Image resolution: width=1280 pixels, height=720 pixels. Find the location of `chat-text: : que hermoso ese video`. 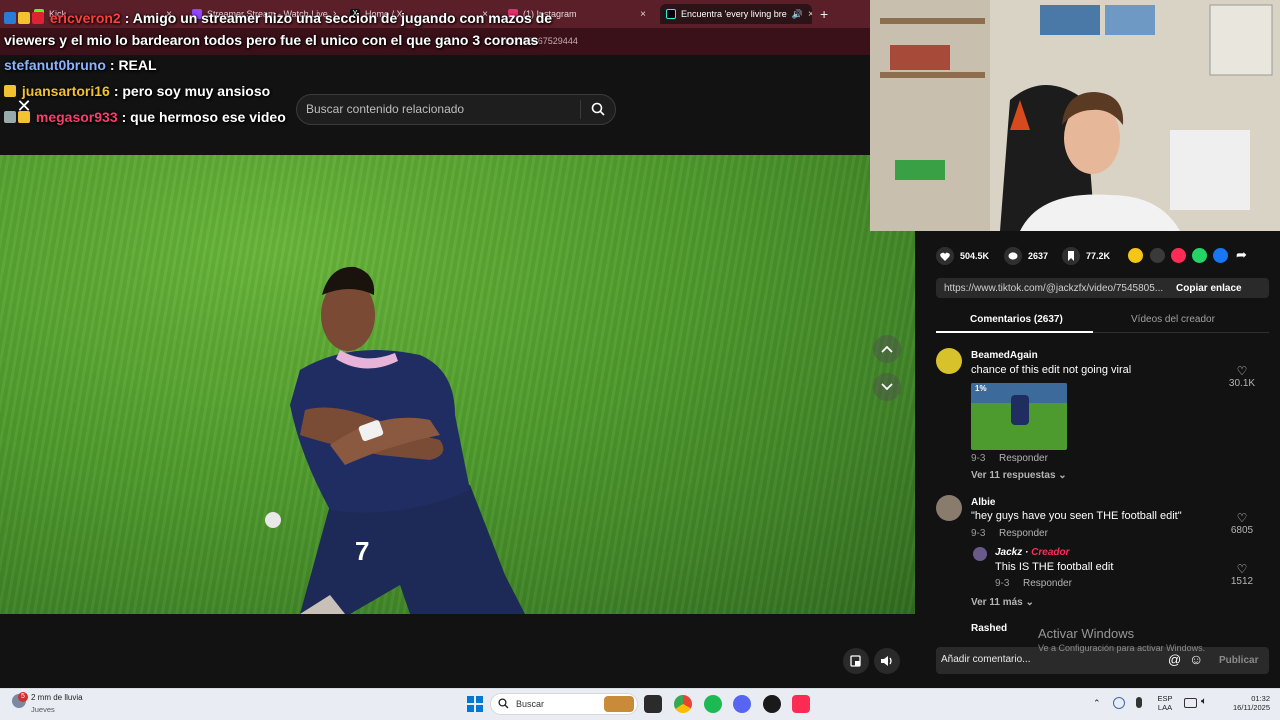

chat-text: : que hermoso ese video is located at coordinates (203, 117).